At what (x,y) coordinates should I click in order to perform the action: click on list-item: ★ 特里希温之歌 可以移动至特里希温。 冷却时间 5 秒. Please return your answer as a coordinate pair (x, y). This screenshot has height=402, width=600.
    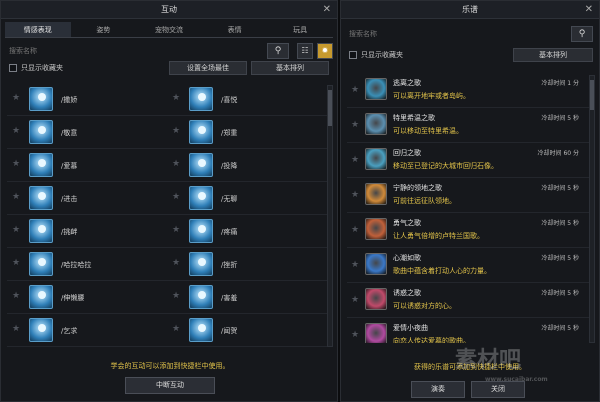
    Looking at the image, I should click on (468, 125).